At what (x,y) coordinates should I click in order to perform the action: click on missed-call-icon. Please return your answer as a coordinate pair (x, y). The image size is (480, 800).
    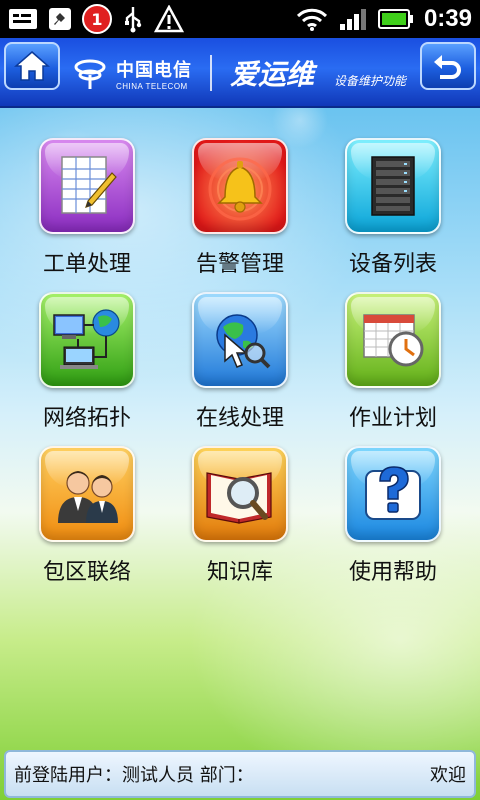
    Looking at the image, I should click on (60, 19).